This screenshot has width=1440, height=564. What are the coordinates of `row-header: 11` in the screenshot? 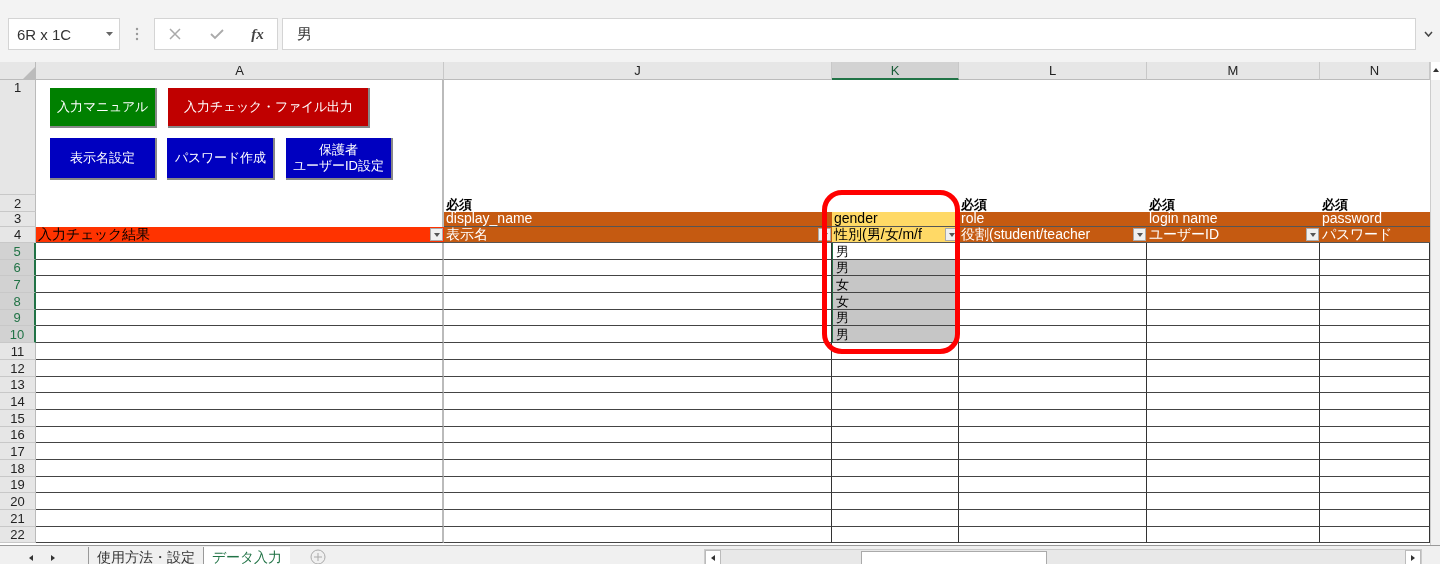 It's located at (18, 351).